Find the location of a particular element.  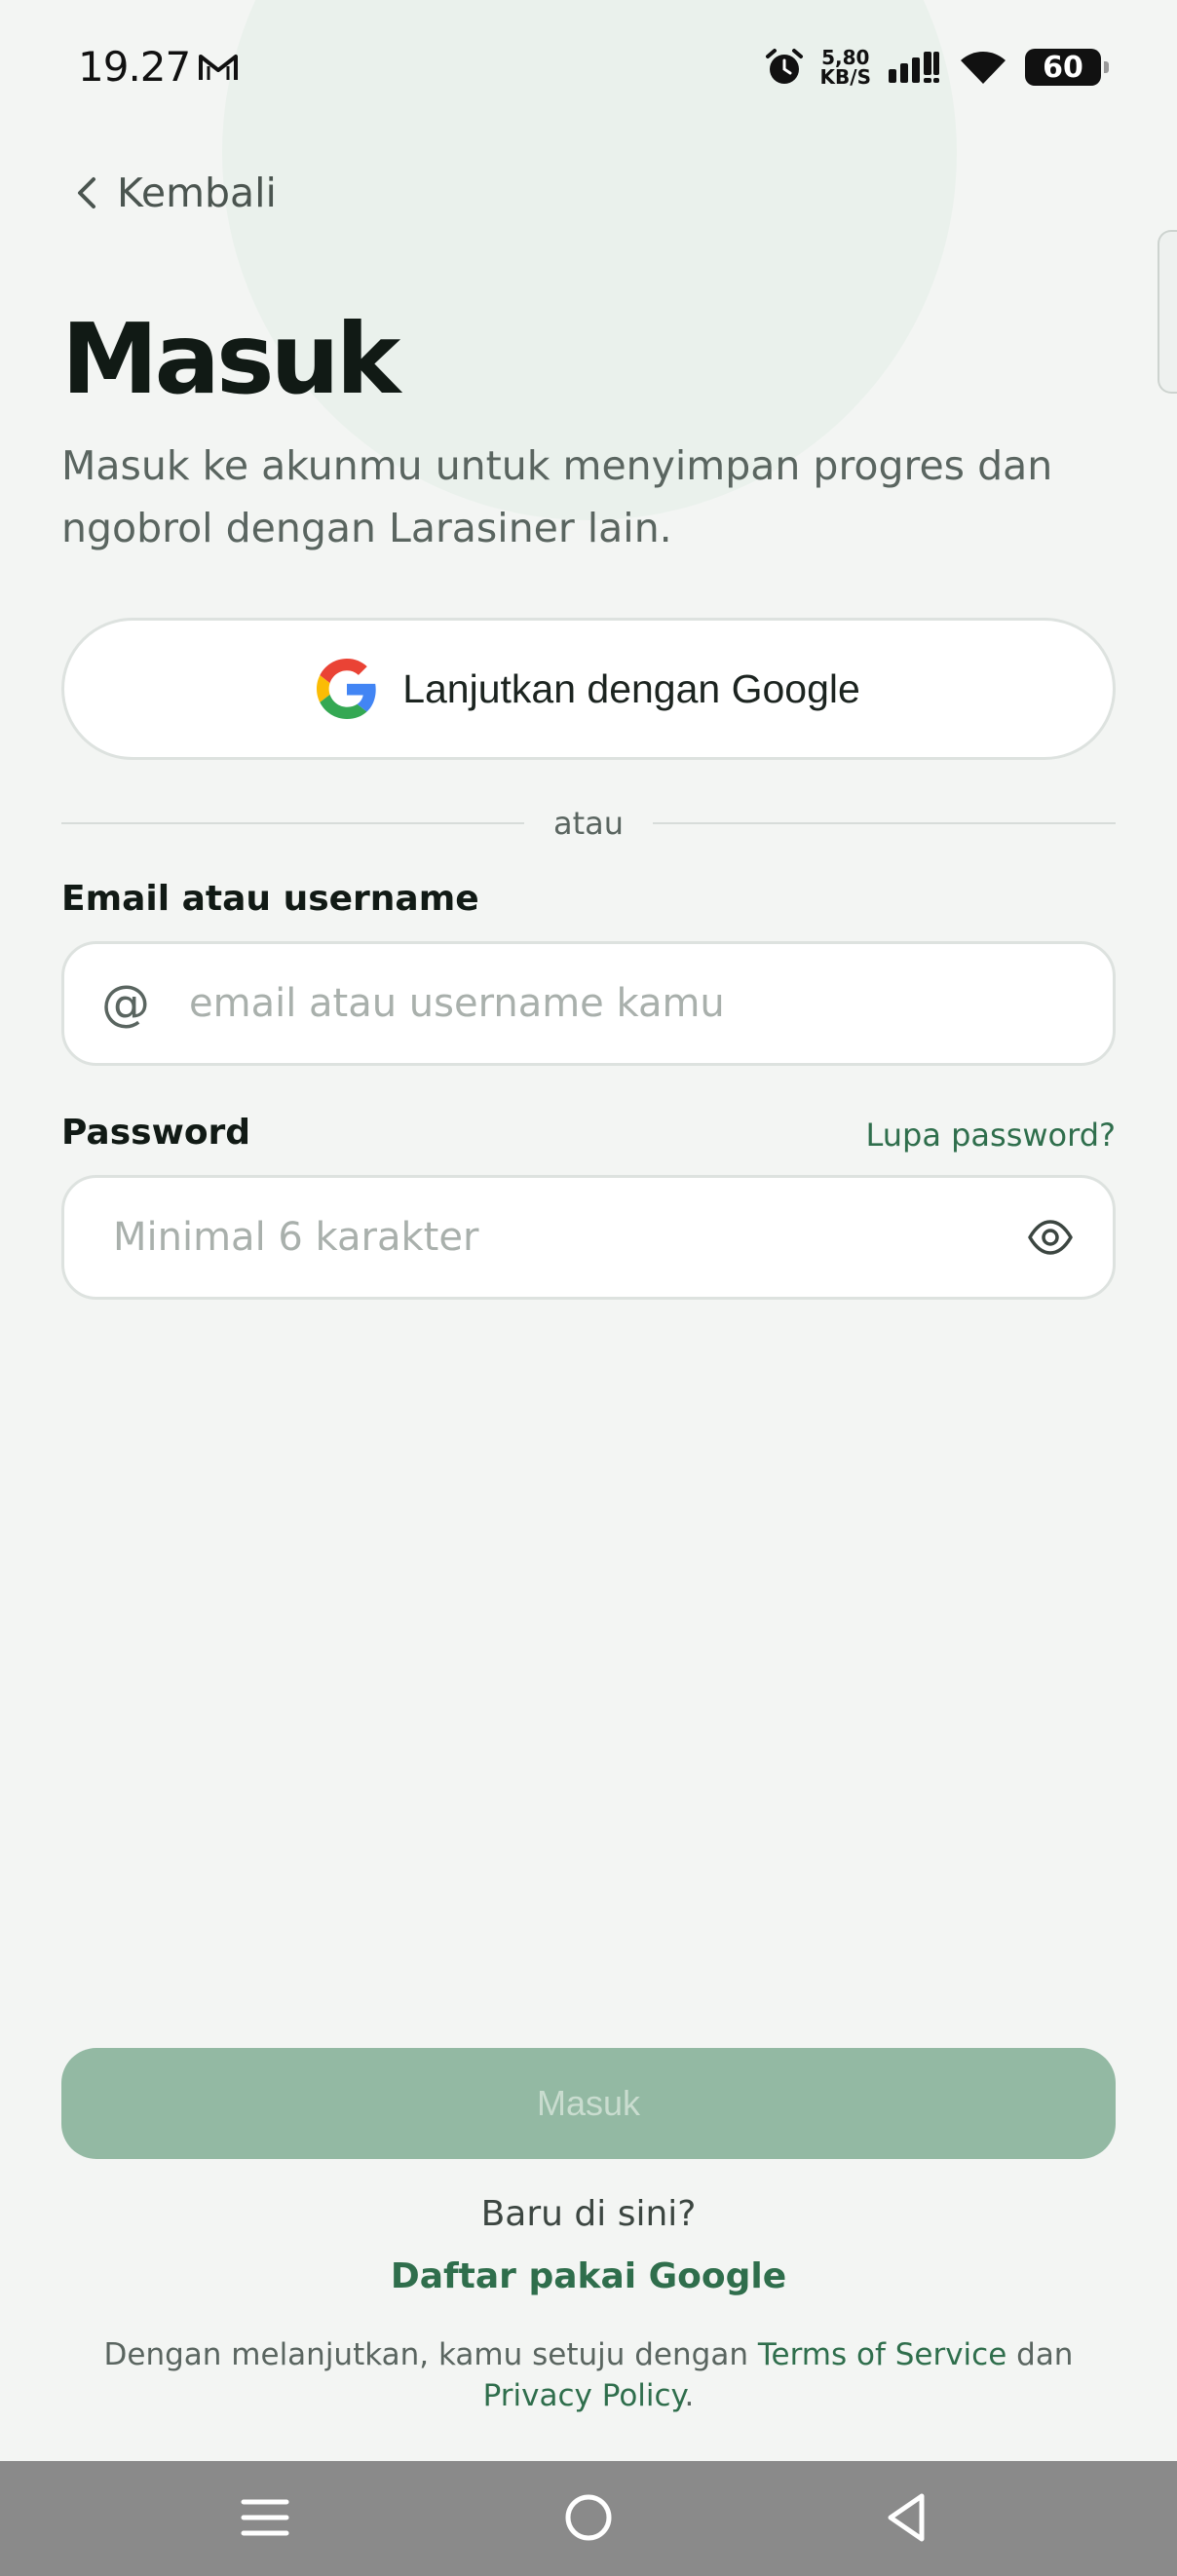

email-label: Email atau username is located at coordinates (270, 899).